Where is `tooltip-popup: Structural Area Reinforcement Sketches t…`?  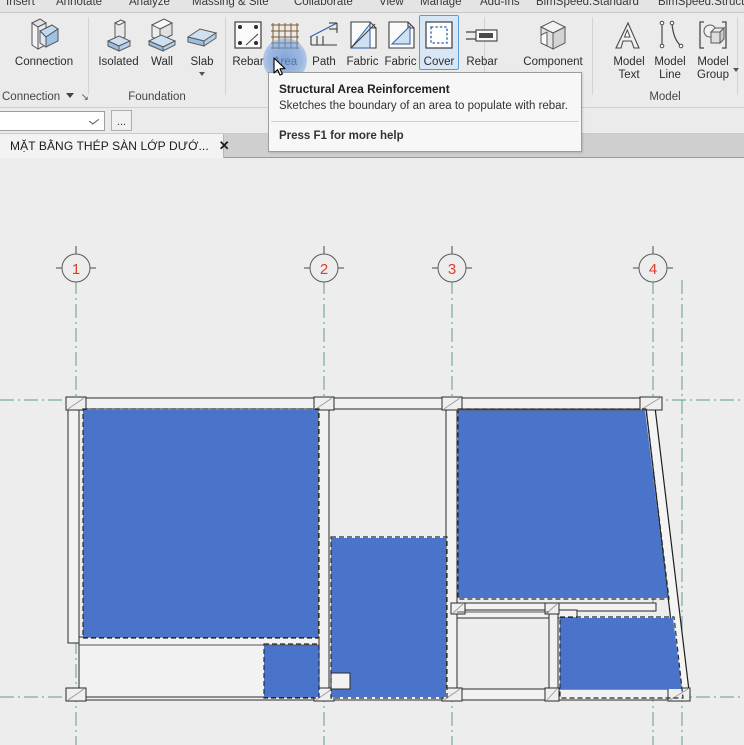 tooltip-popup: Structural Area Reinforcement Sketches t… is located at coordinates (425, 112).